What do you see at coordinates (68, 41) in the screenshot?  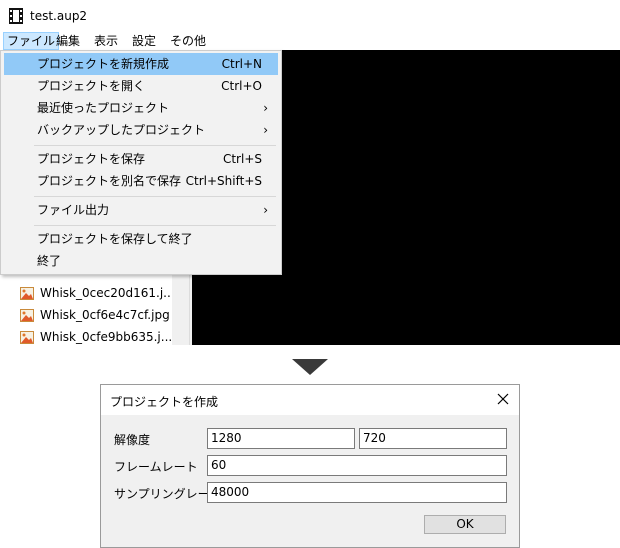 I see `menu-edit: 編集` at bounding box center [68, 41].